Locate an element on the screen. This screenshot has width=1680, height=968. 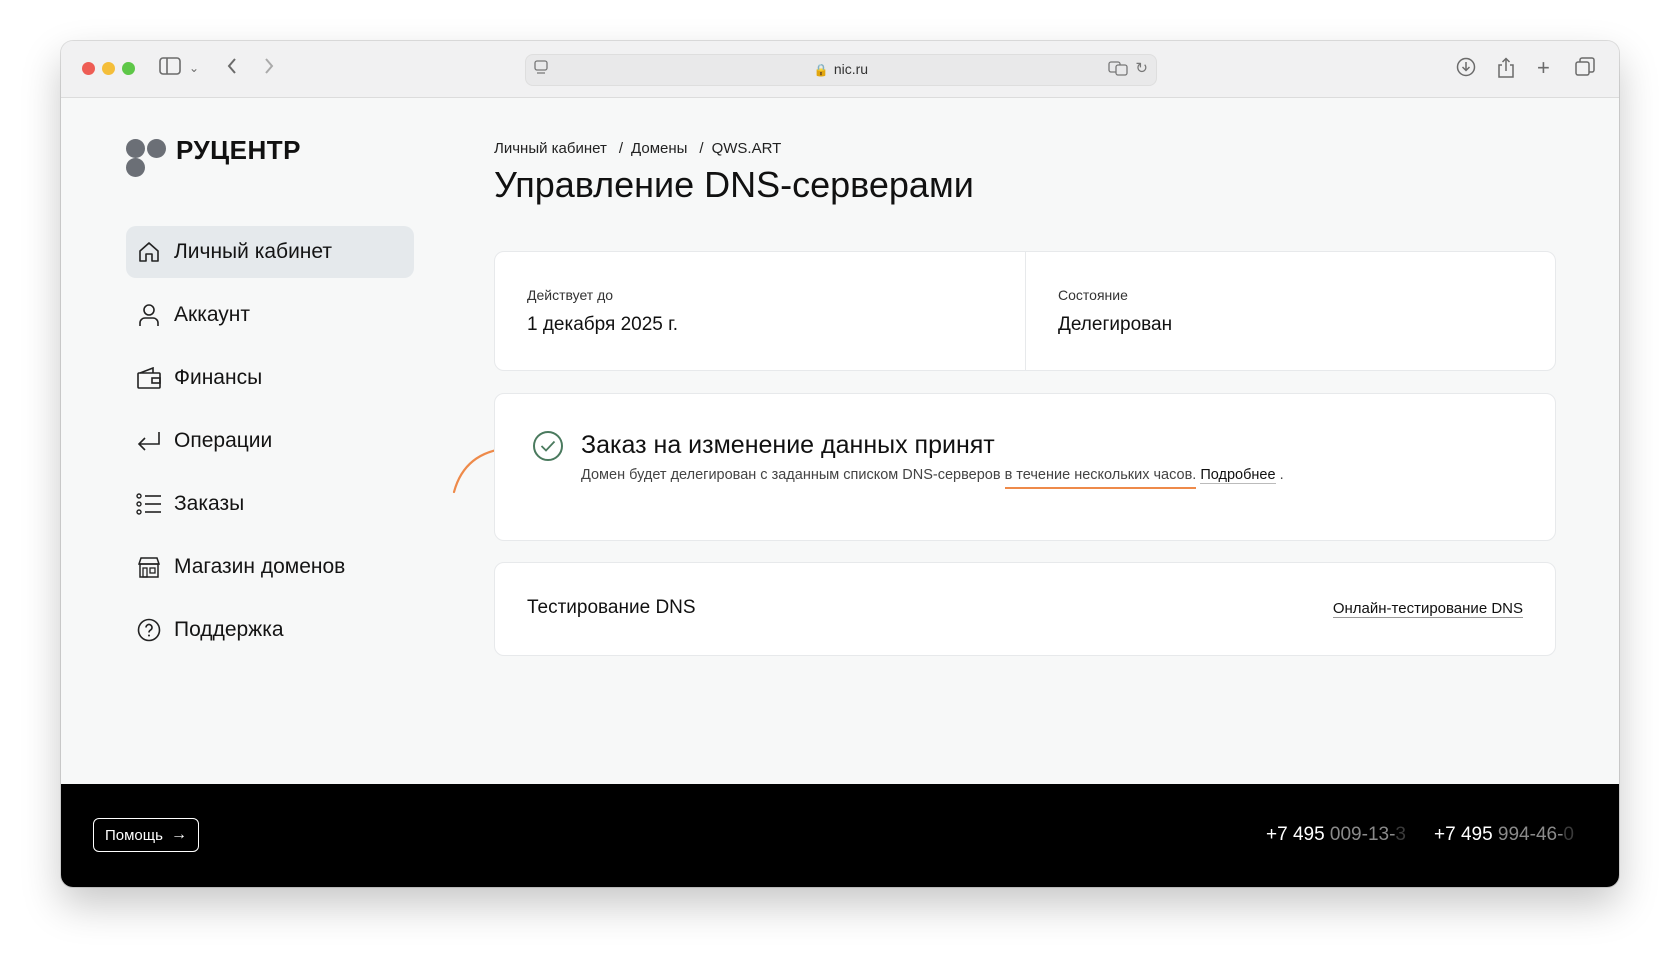
address-bar: 🔒 nic.ru ↻ is located at coordinates (841, 70).